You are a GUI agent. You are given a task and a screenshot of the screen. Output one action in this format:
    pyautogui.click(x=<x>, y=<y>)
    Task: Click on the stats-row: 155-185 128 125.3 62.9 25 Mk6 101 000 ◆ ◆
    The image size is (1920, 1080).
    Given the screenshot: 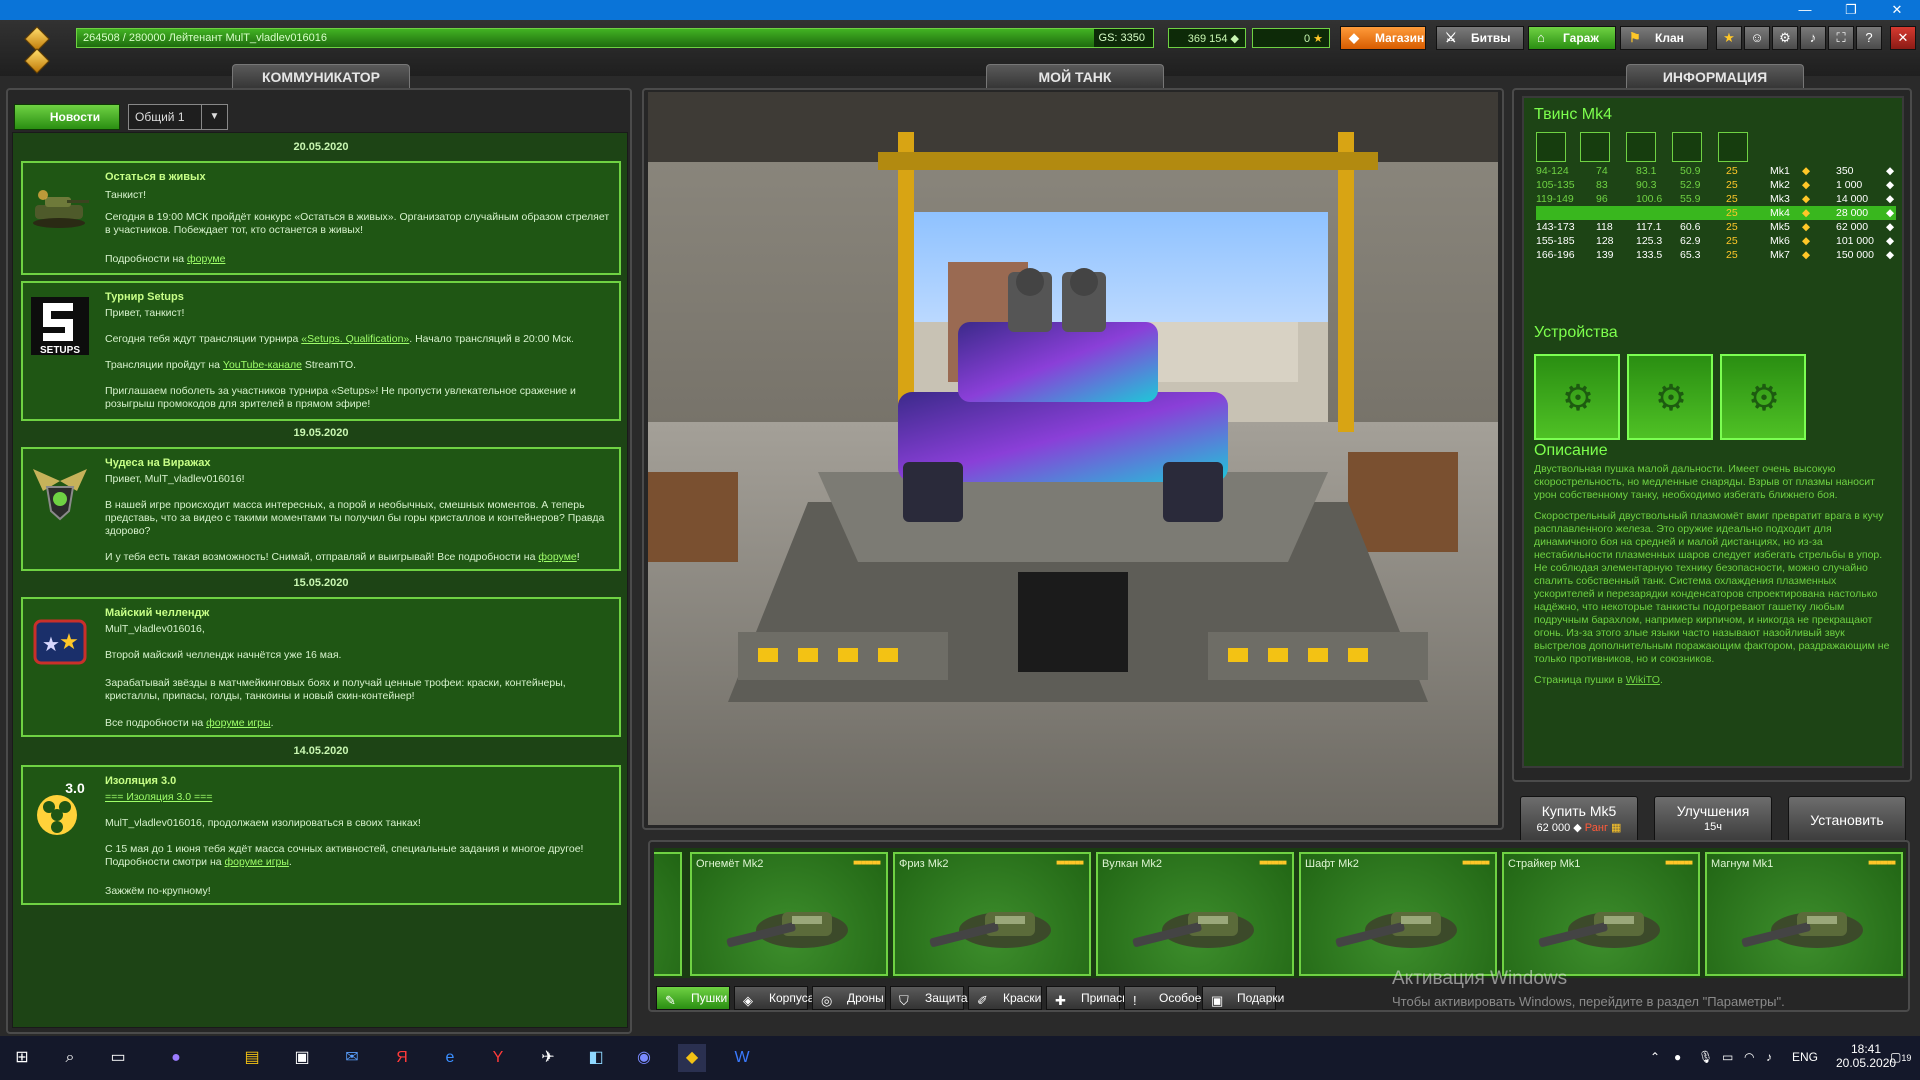 What is the action you would take?
    pyautogui.click(x=1716, y=241)
    